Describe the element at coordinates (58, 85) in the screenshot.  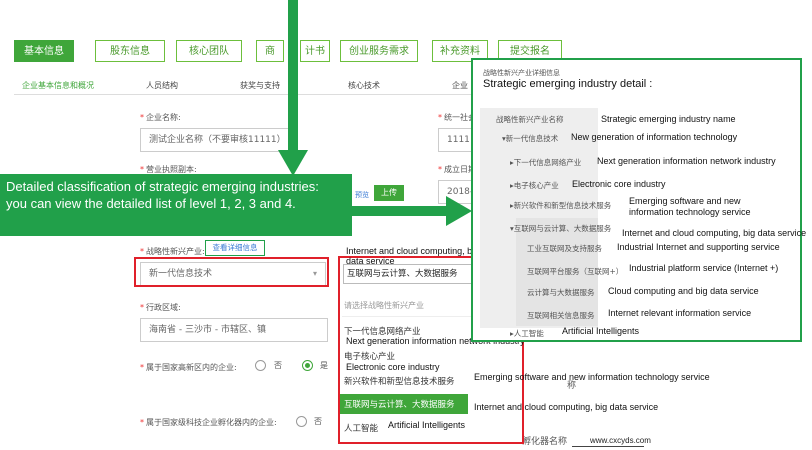
I see `subtab-company-overview: 企业基本信息和概况` at that location.